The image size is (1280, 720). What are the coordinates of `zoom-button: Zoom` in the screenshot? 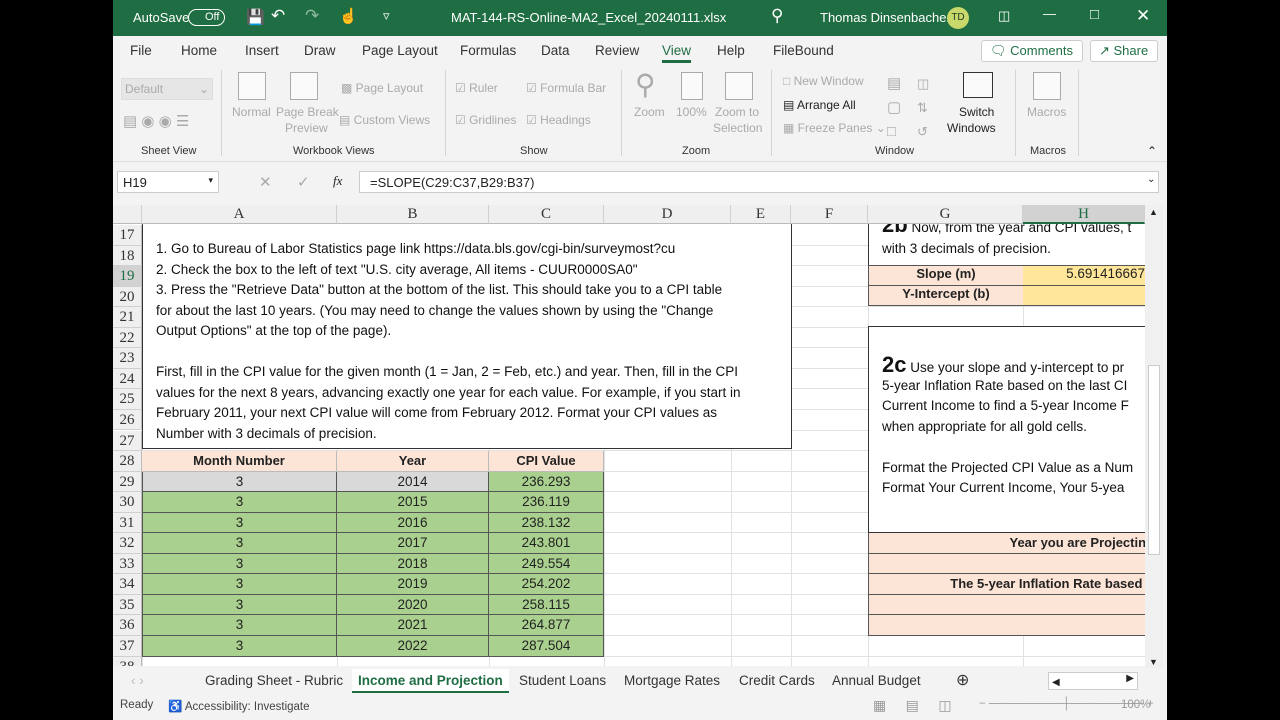 It's located at (649, 112).